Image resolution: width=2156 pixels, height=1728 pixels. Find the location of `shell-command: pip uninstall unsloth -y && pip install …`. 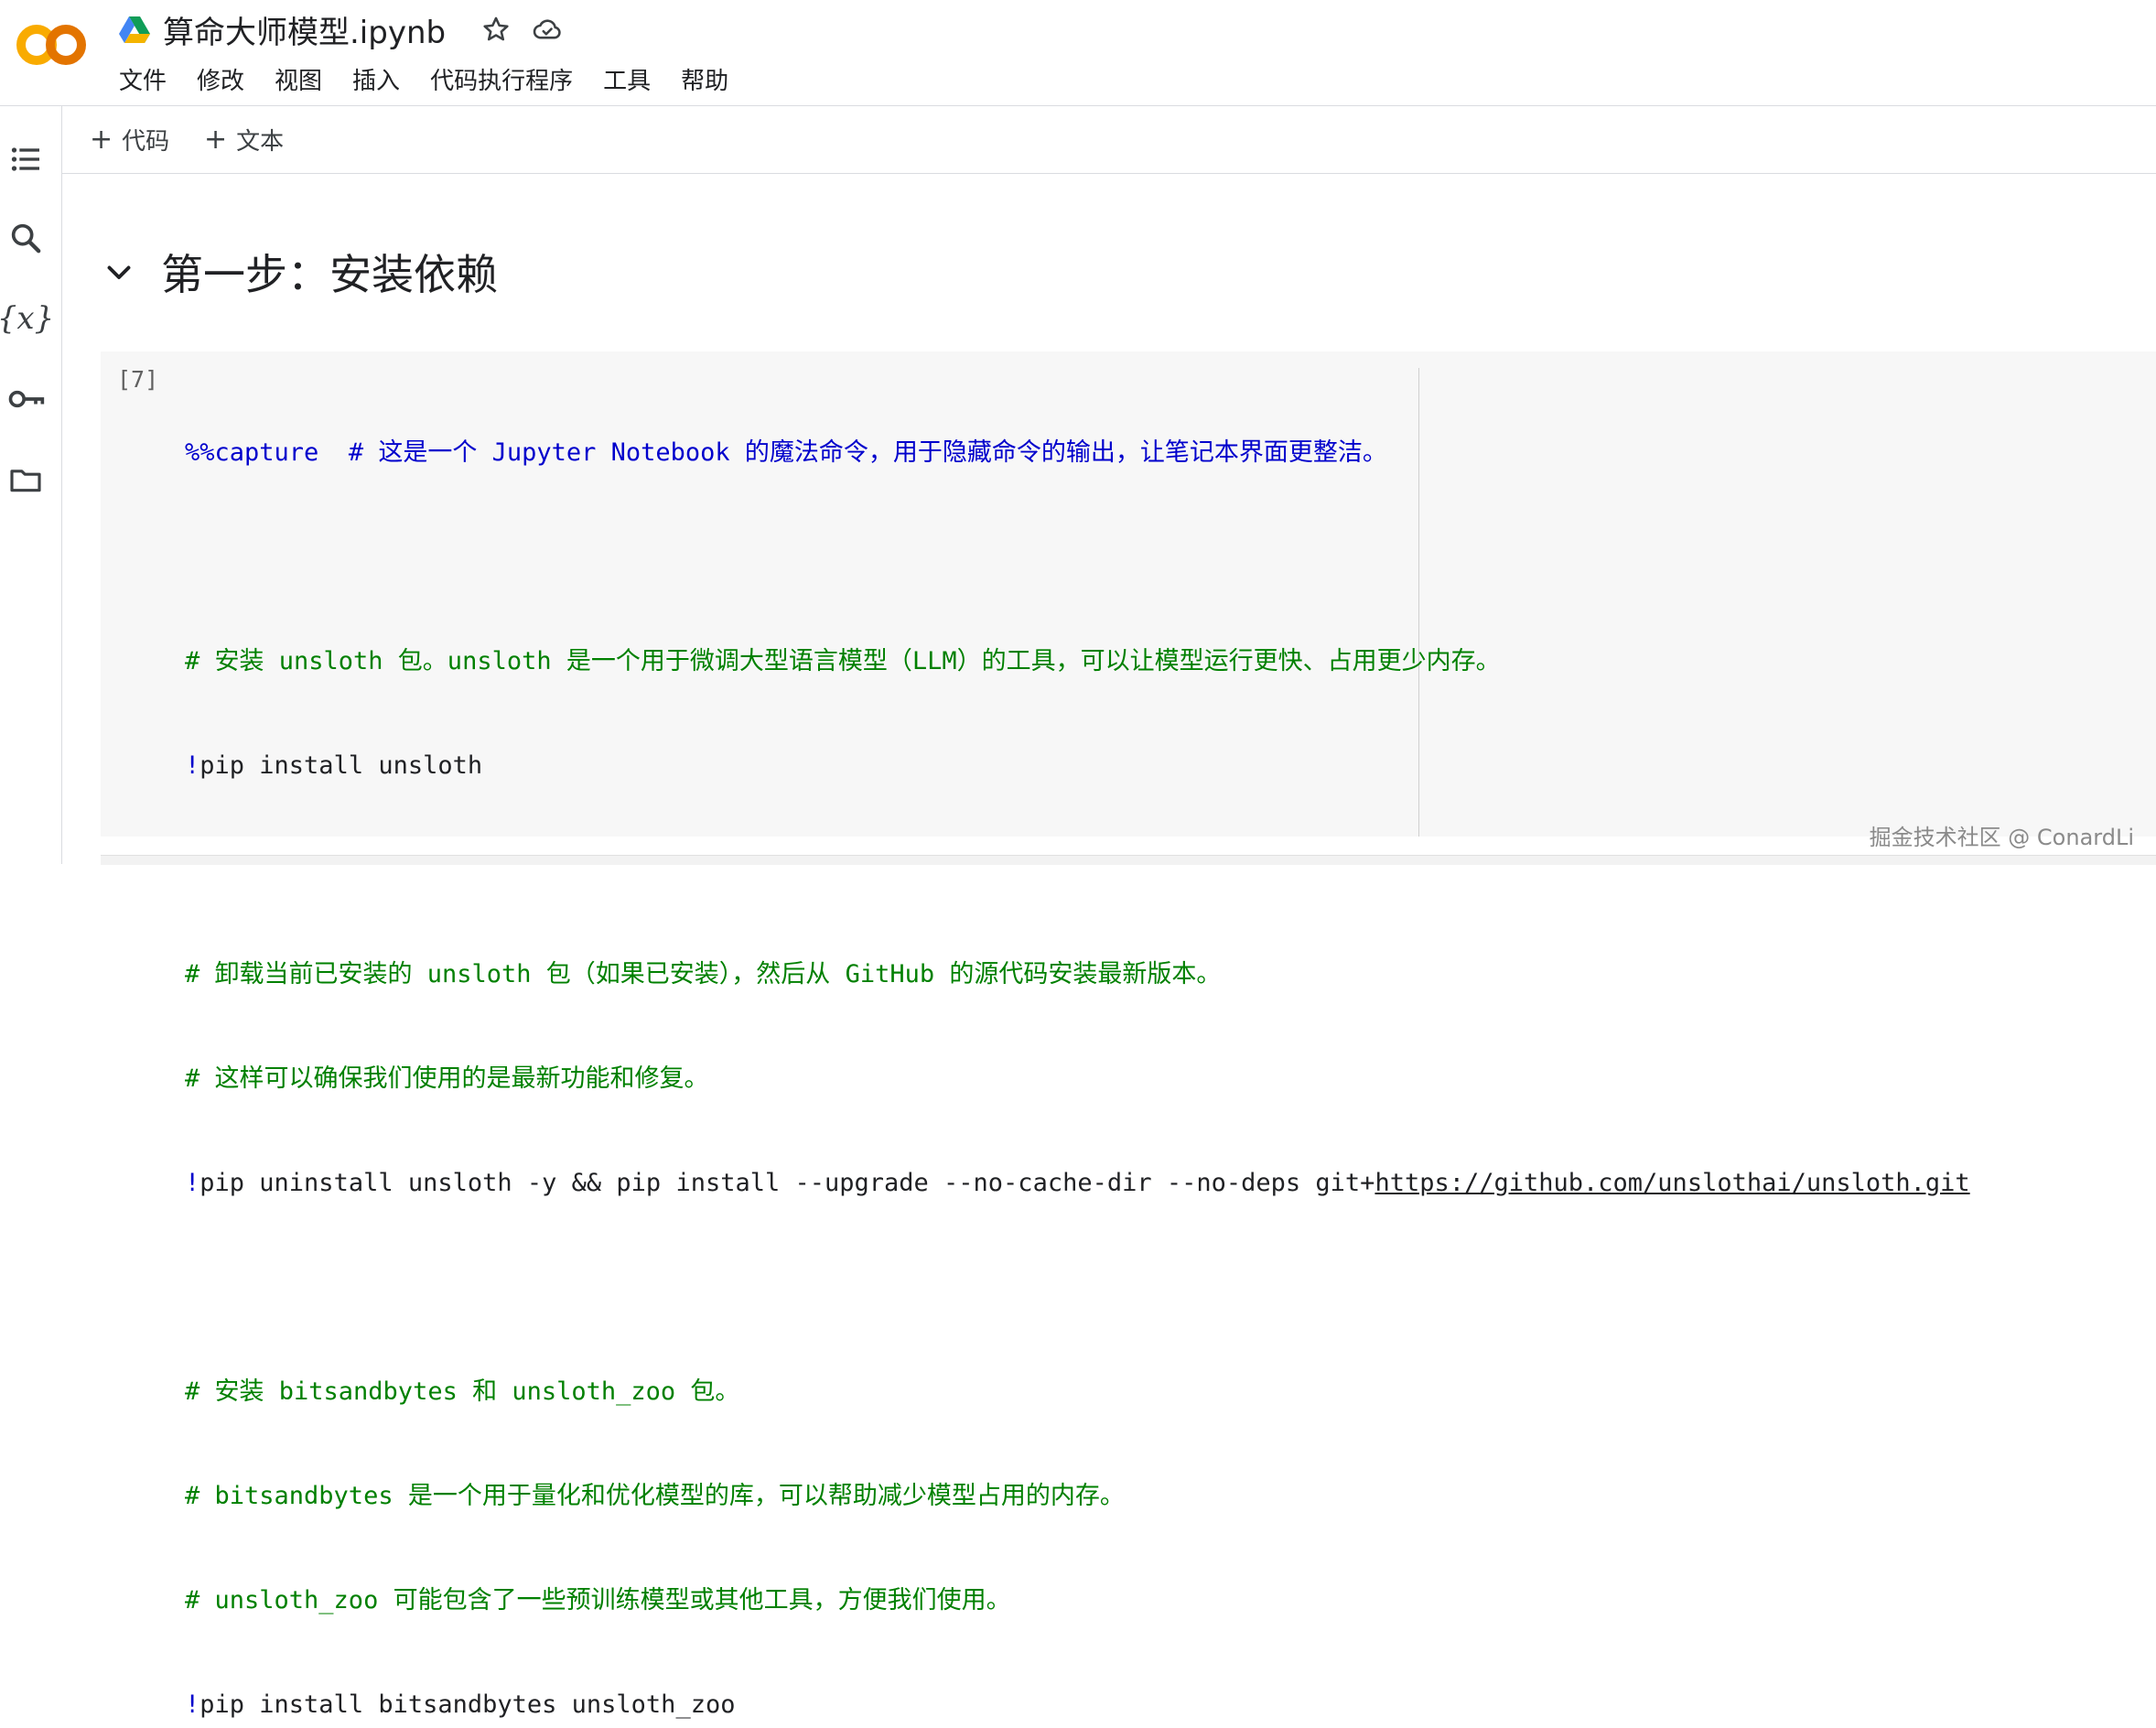

shell-command: pip uninstall unsloth -y && pip install … is located at coordinates (787, 1183).